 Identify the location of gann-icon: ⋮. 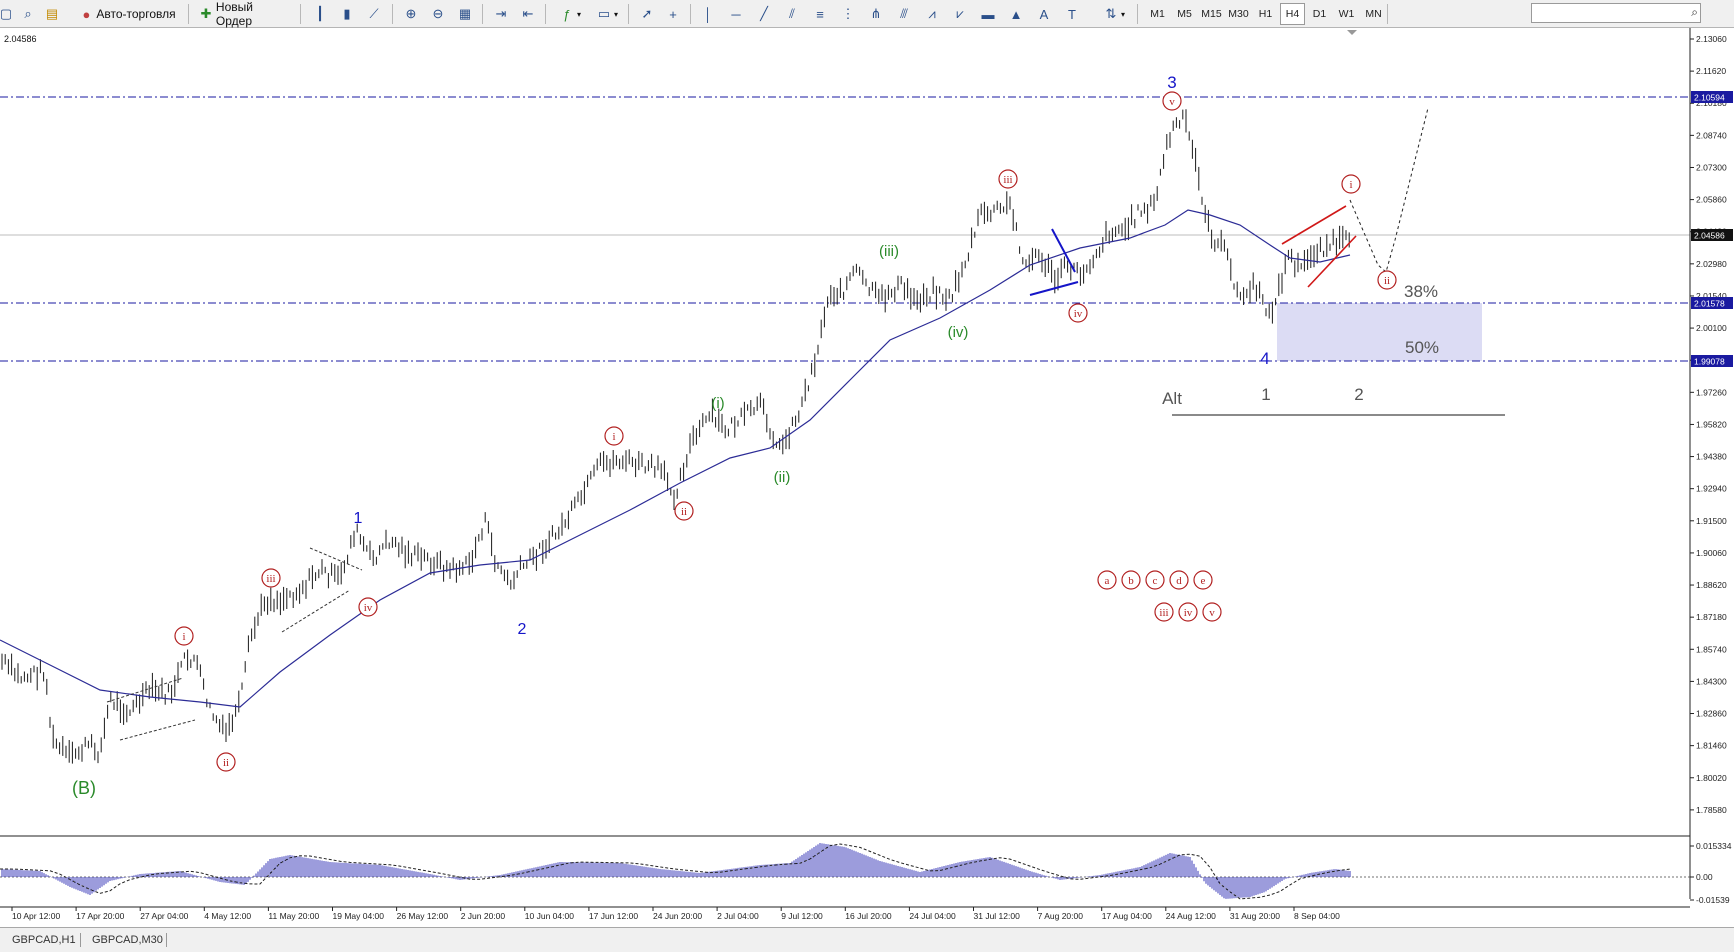
(848, 13).